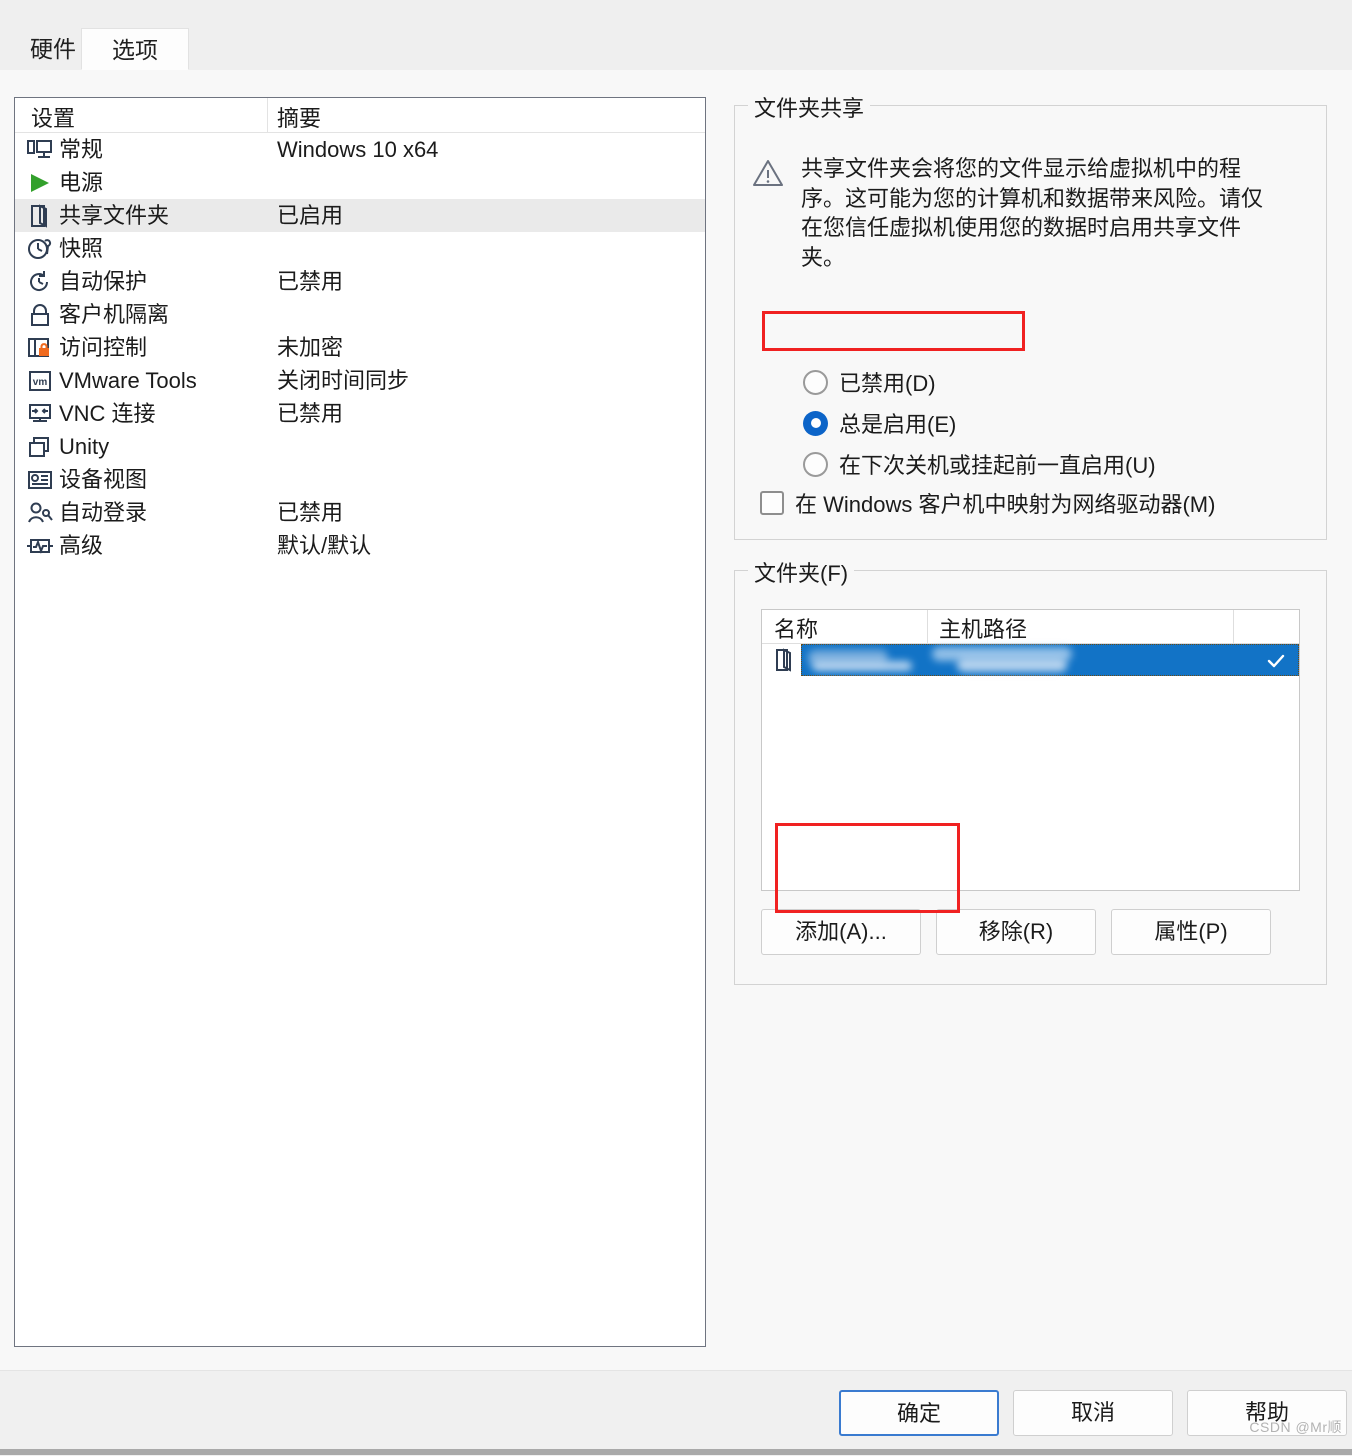  I want to click on column-header-name: 名称, so click(796, 629).